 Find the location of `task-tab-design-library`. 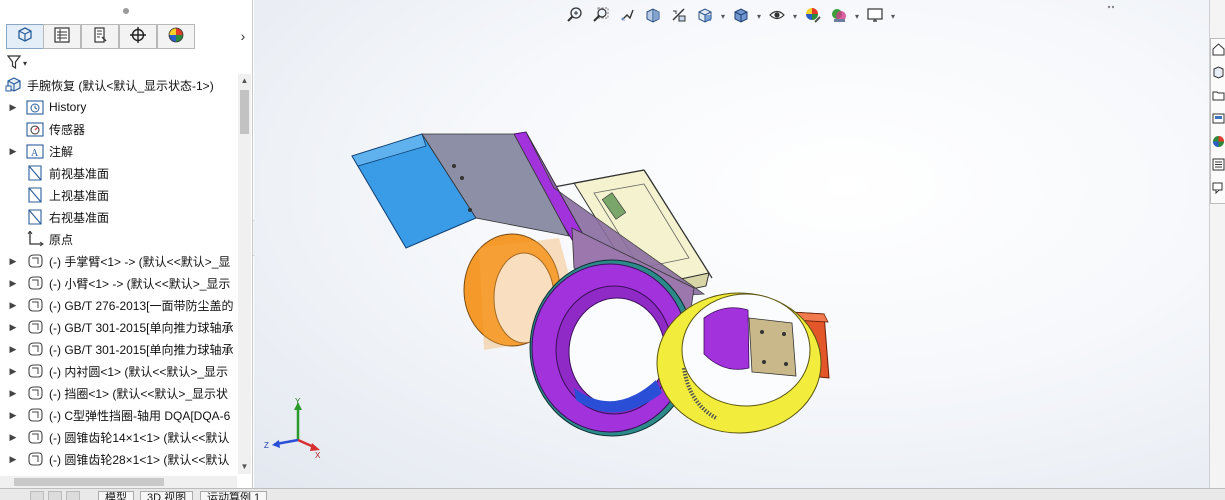

task-tab-design-library is located at coordinates (1218, 74).